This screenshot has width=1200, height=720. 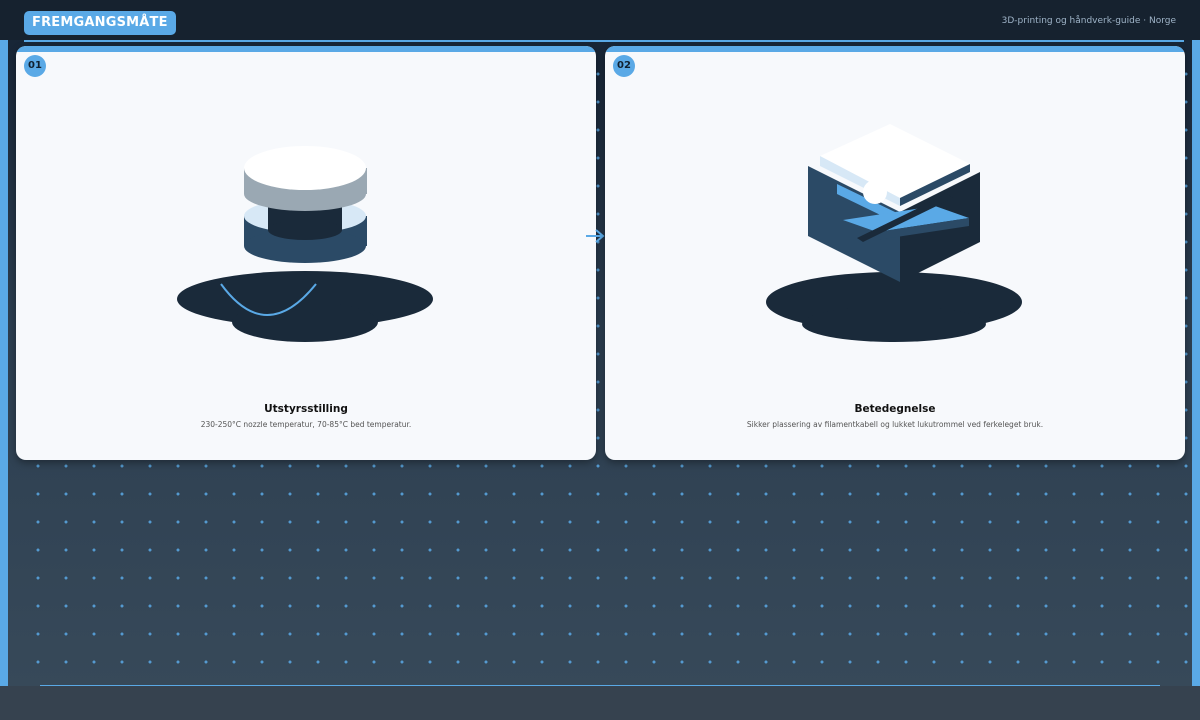 What do you see at coordinates (100, 23) in the screenshot?
I see `section-badge: FREMGANGSMÅTE` at bounding box center [100, 23].